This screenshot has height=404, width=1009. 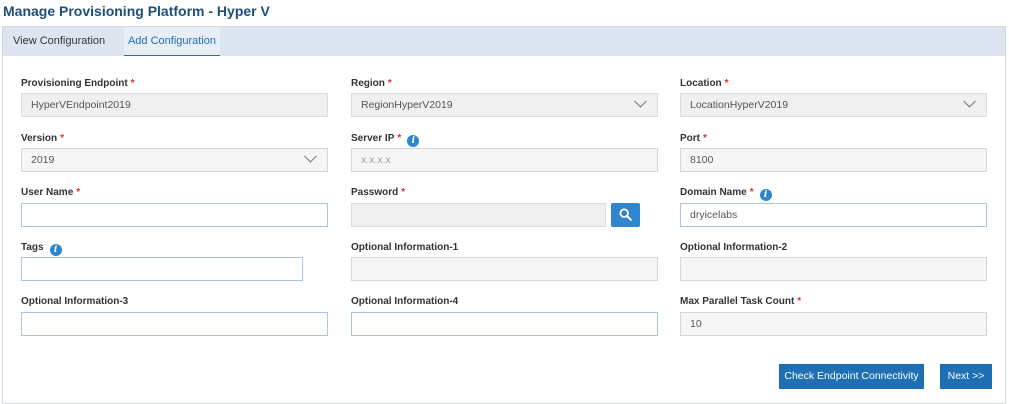 What do you see at coordinates (59, 42) in the screenshot?
I see `tab-view-configuration: View Configuration` at bounding box center [59, 42].